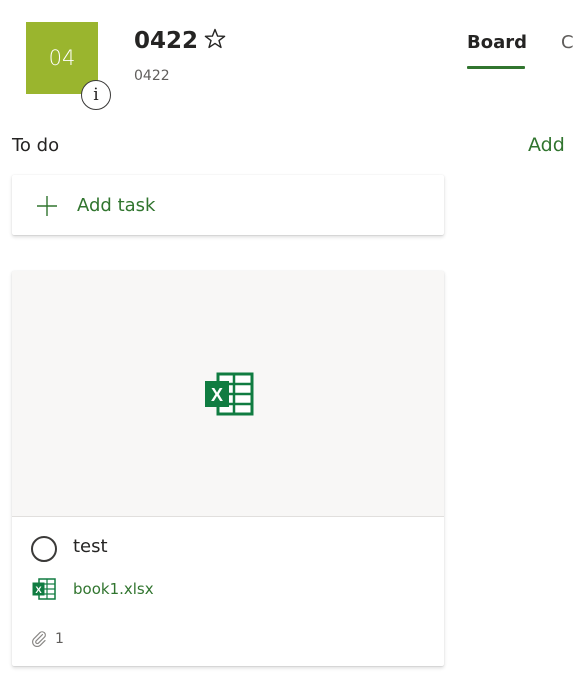  Describe the element at coordinates (44, 549) in the screenshot. I see `complete-task-checkbox` at that location.